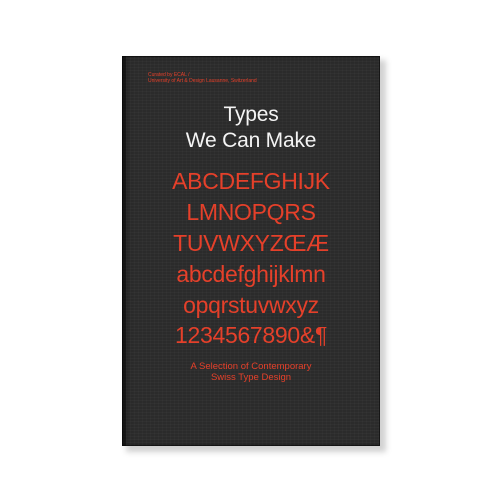  Describe the element at coordinates (251, 377) in the screenshot. I see `subtitle-line-2: Swiss Type Design` at that location.